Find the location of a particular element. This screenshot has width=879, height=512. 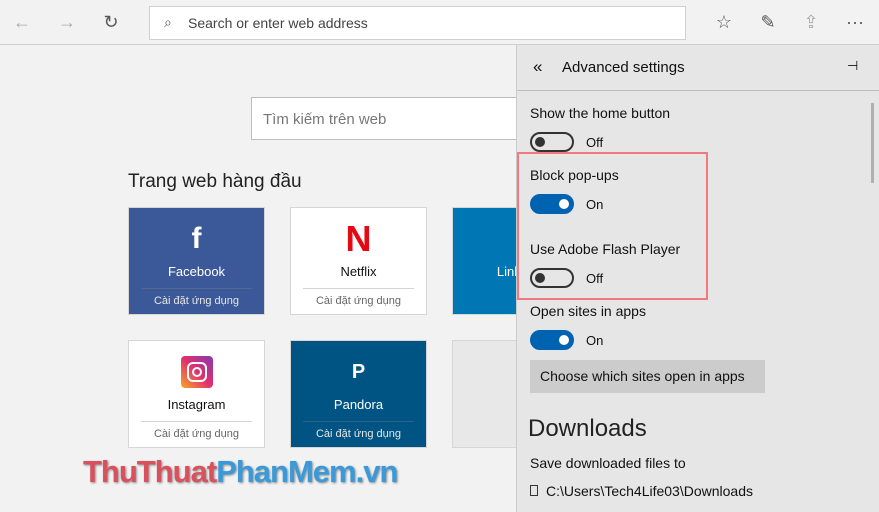

downloads-heading: Downloads is located at coordinates (587, 428).